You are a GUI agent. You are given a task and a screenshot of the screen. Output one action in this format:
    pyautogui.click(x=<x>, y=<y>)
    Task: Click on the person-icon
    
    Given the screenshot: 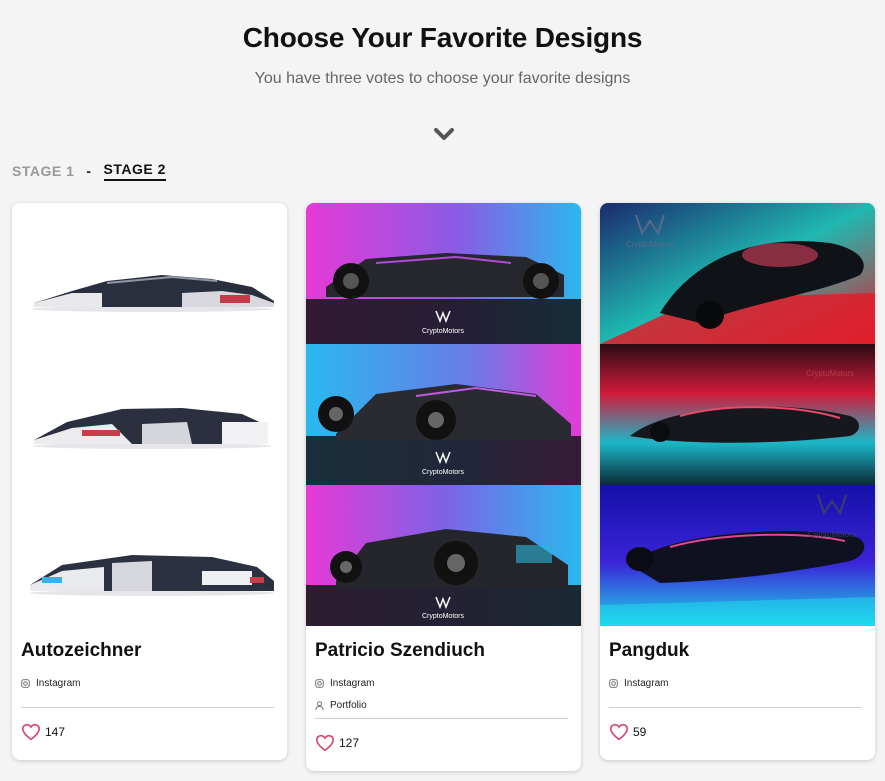 What is the action you would take?
    pyautogui.click(x=319, y=705)
    